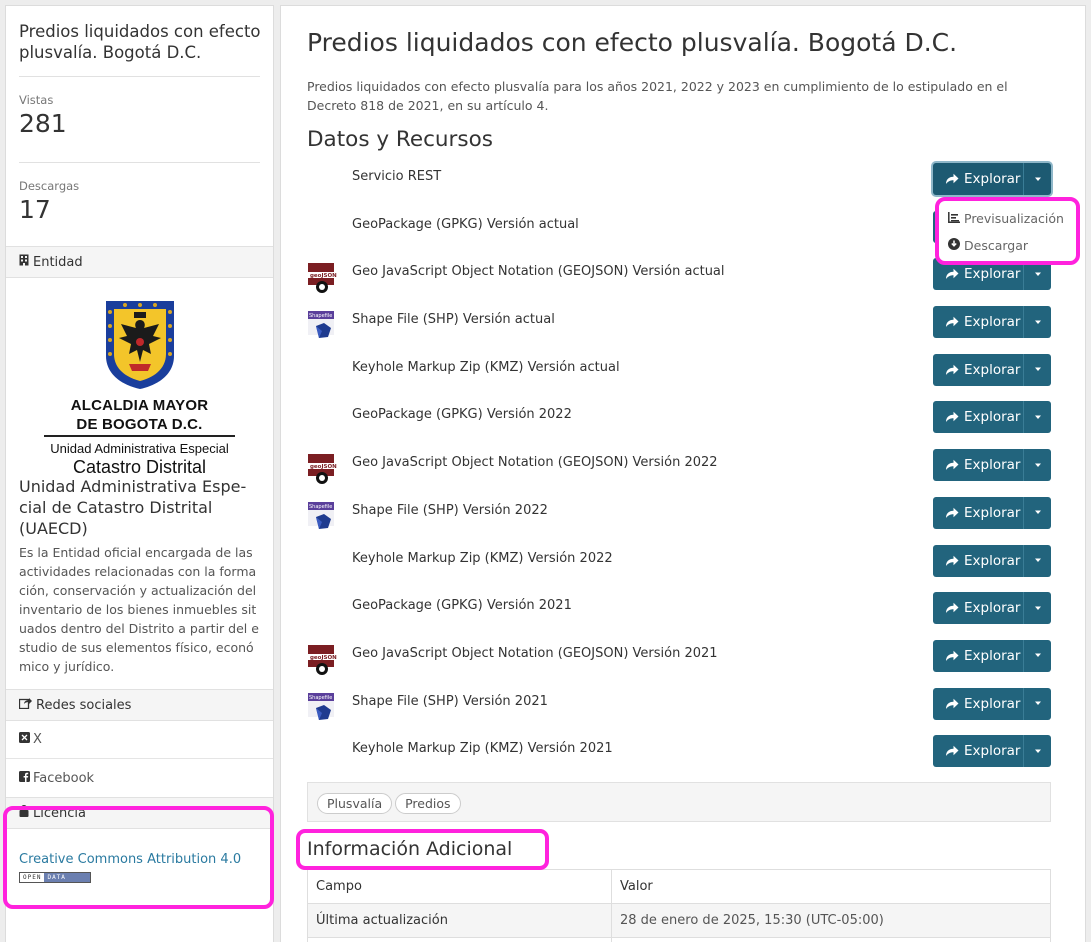 The width and height of the screenshot is (1091, 942). Describe the element at coordinates (322, 517) in the screenshot. I see `shapefile-icon: Shapefile` at that location.